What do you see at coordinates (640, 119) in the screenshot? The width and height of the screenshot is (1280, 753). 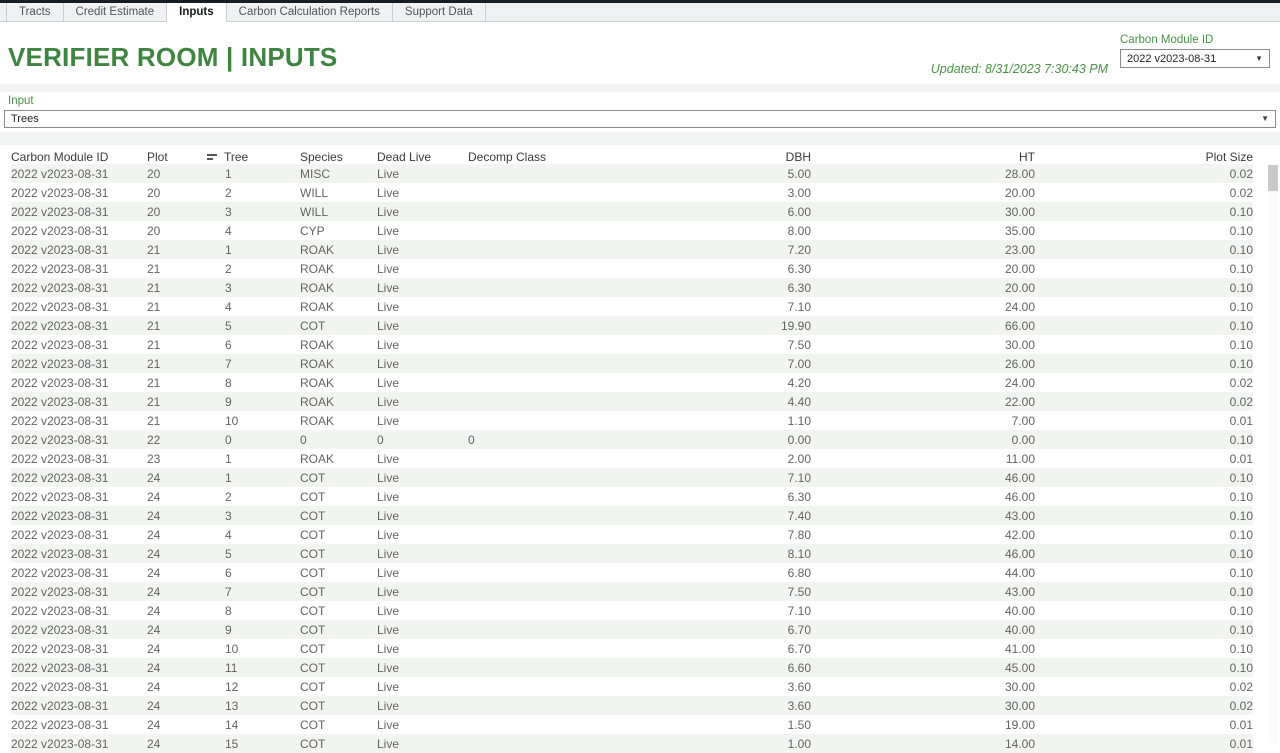 I see `input-type-select: Trees ▼` at bounding box center [640, 119].